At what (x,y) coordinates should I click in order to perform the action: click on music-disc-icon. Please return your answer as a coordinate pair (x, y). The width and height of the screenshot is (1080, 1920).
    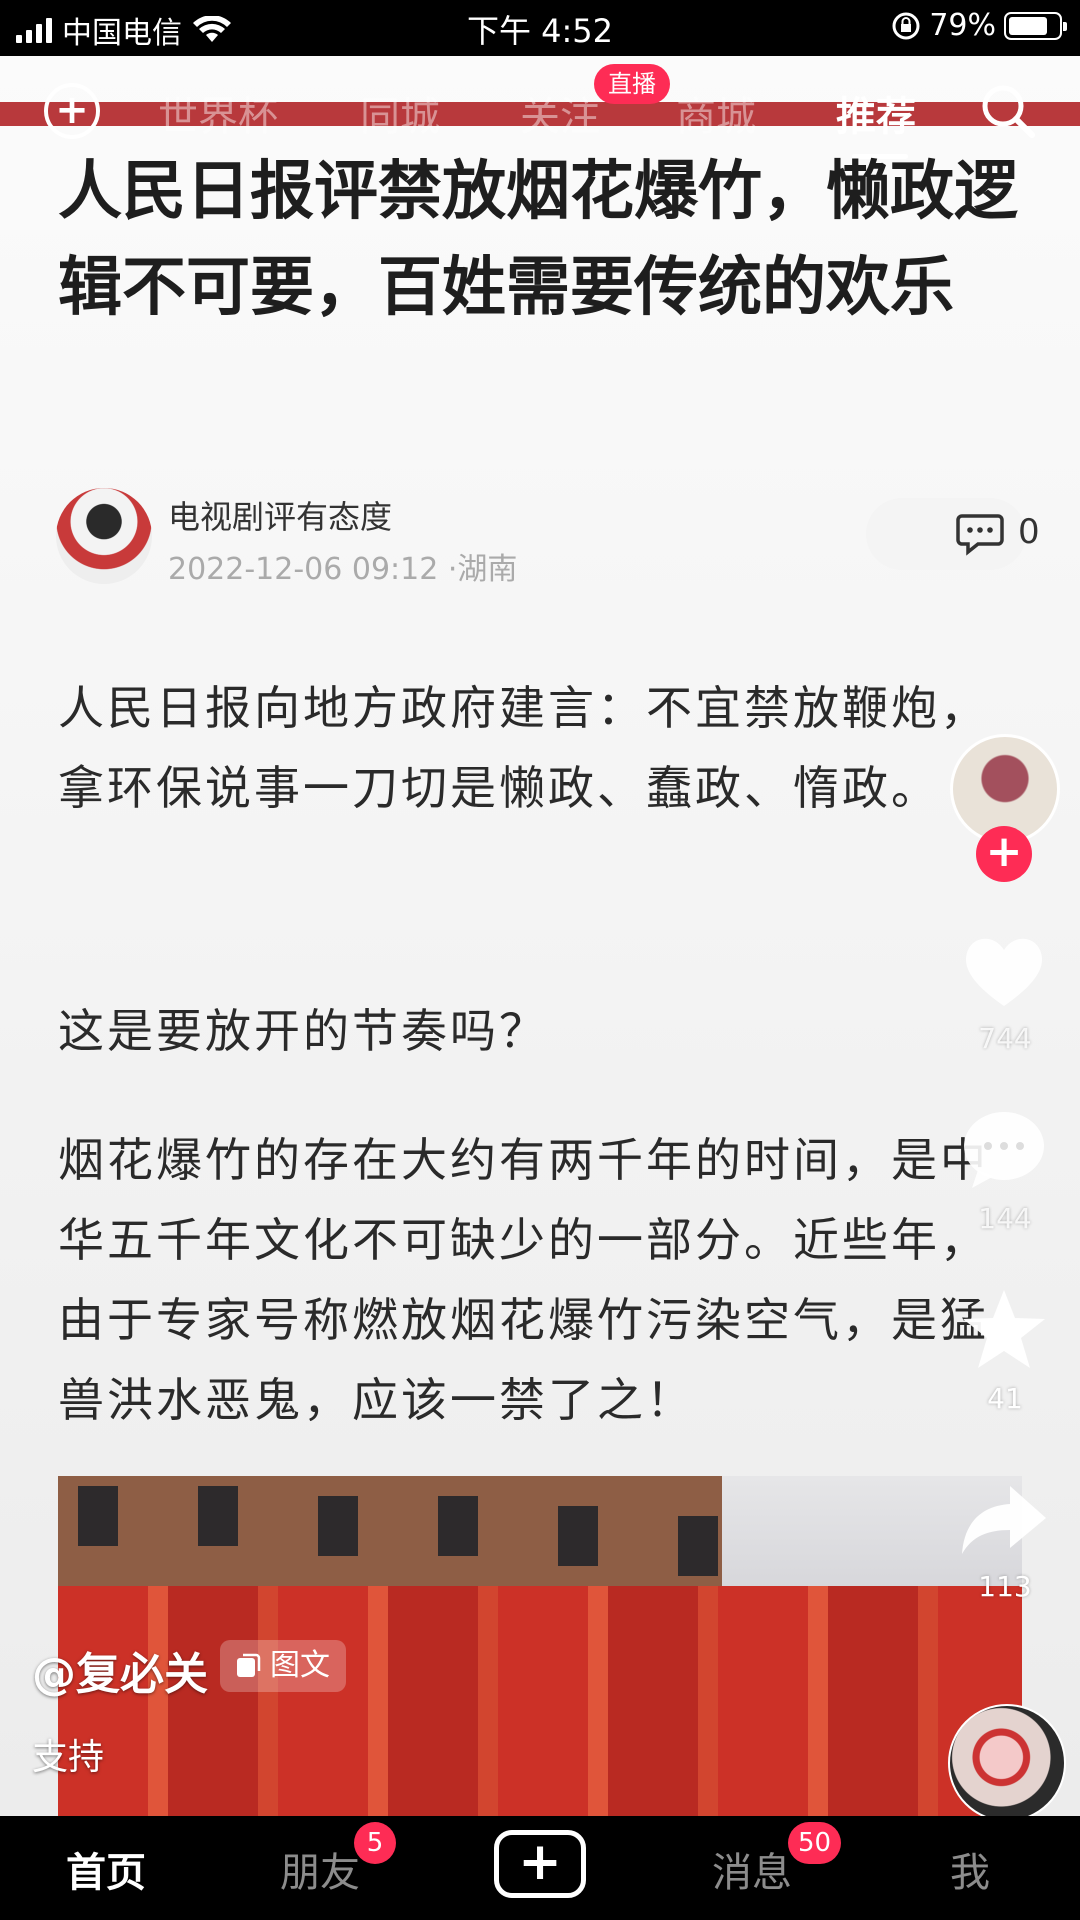
    Looking at the image, I should click on (1007, 1760).